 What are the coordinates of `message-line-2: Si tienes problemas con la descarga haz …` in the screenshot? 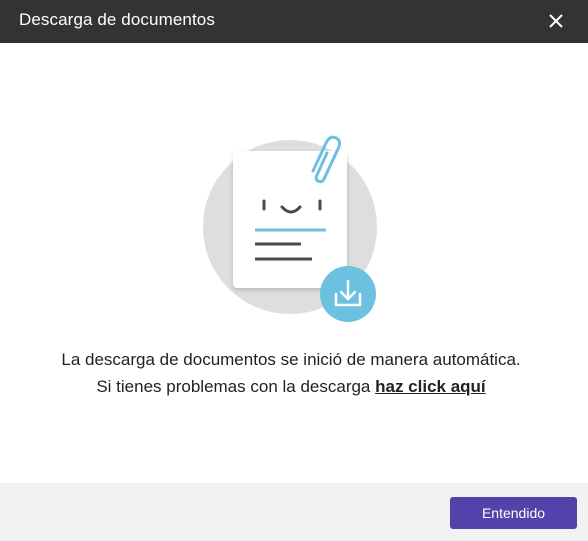 It's located at (291, 386).